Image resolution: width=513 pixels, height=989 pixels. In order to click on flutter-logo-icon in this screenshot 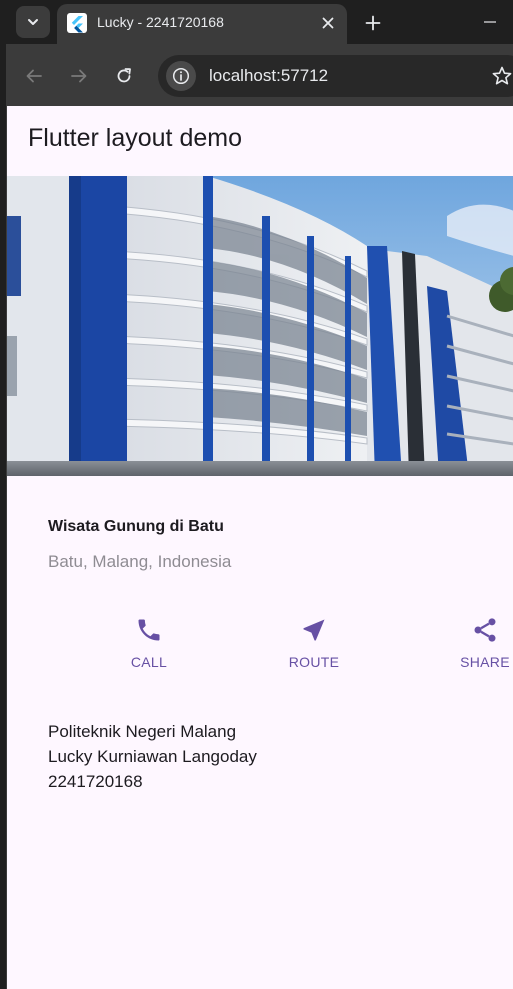, I will do `click(77, 23)`.